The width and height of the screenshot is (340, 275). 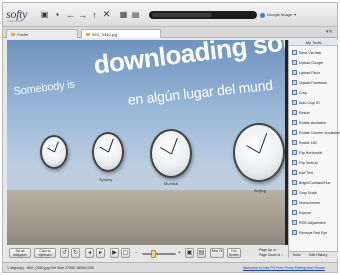 What do you see at coordinates (159, 254) in the screenshot?
I see `zoom-slider` at bounding box center [159, 254].